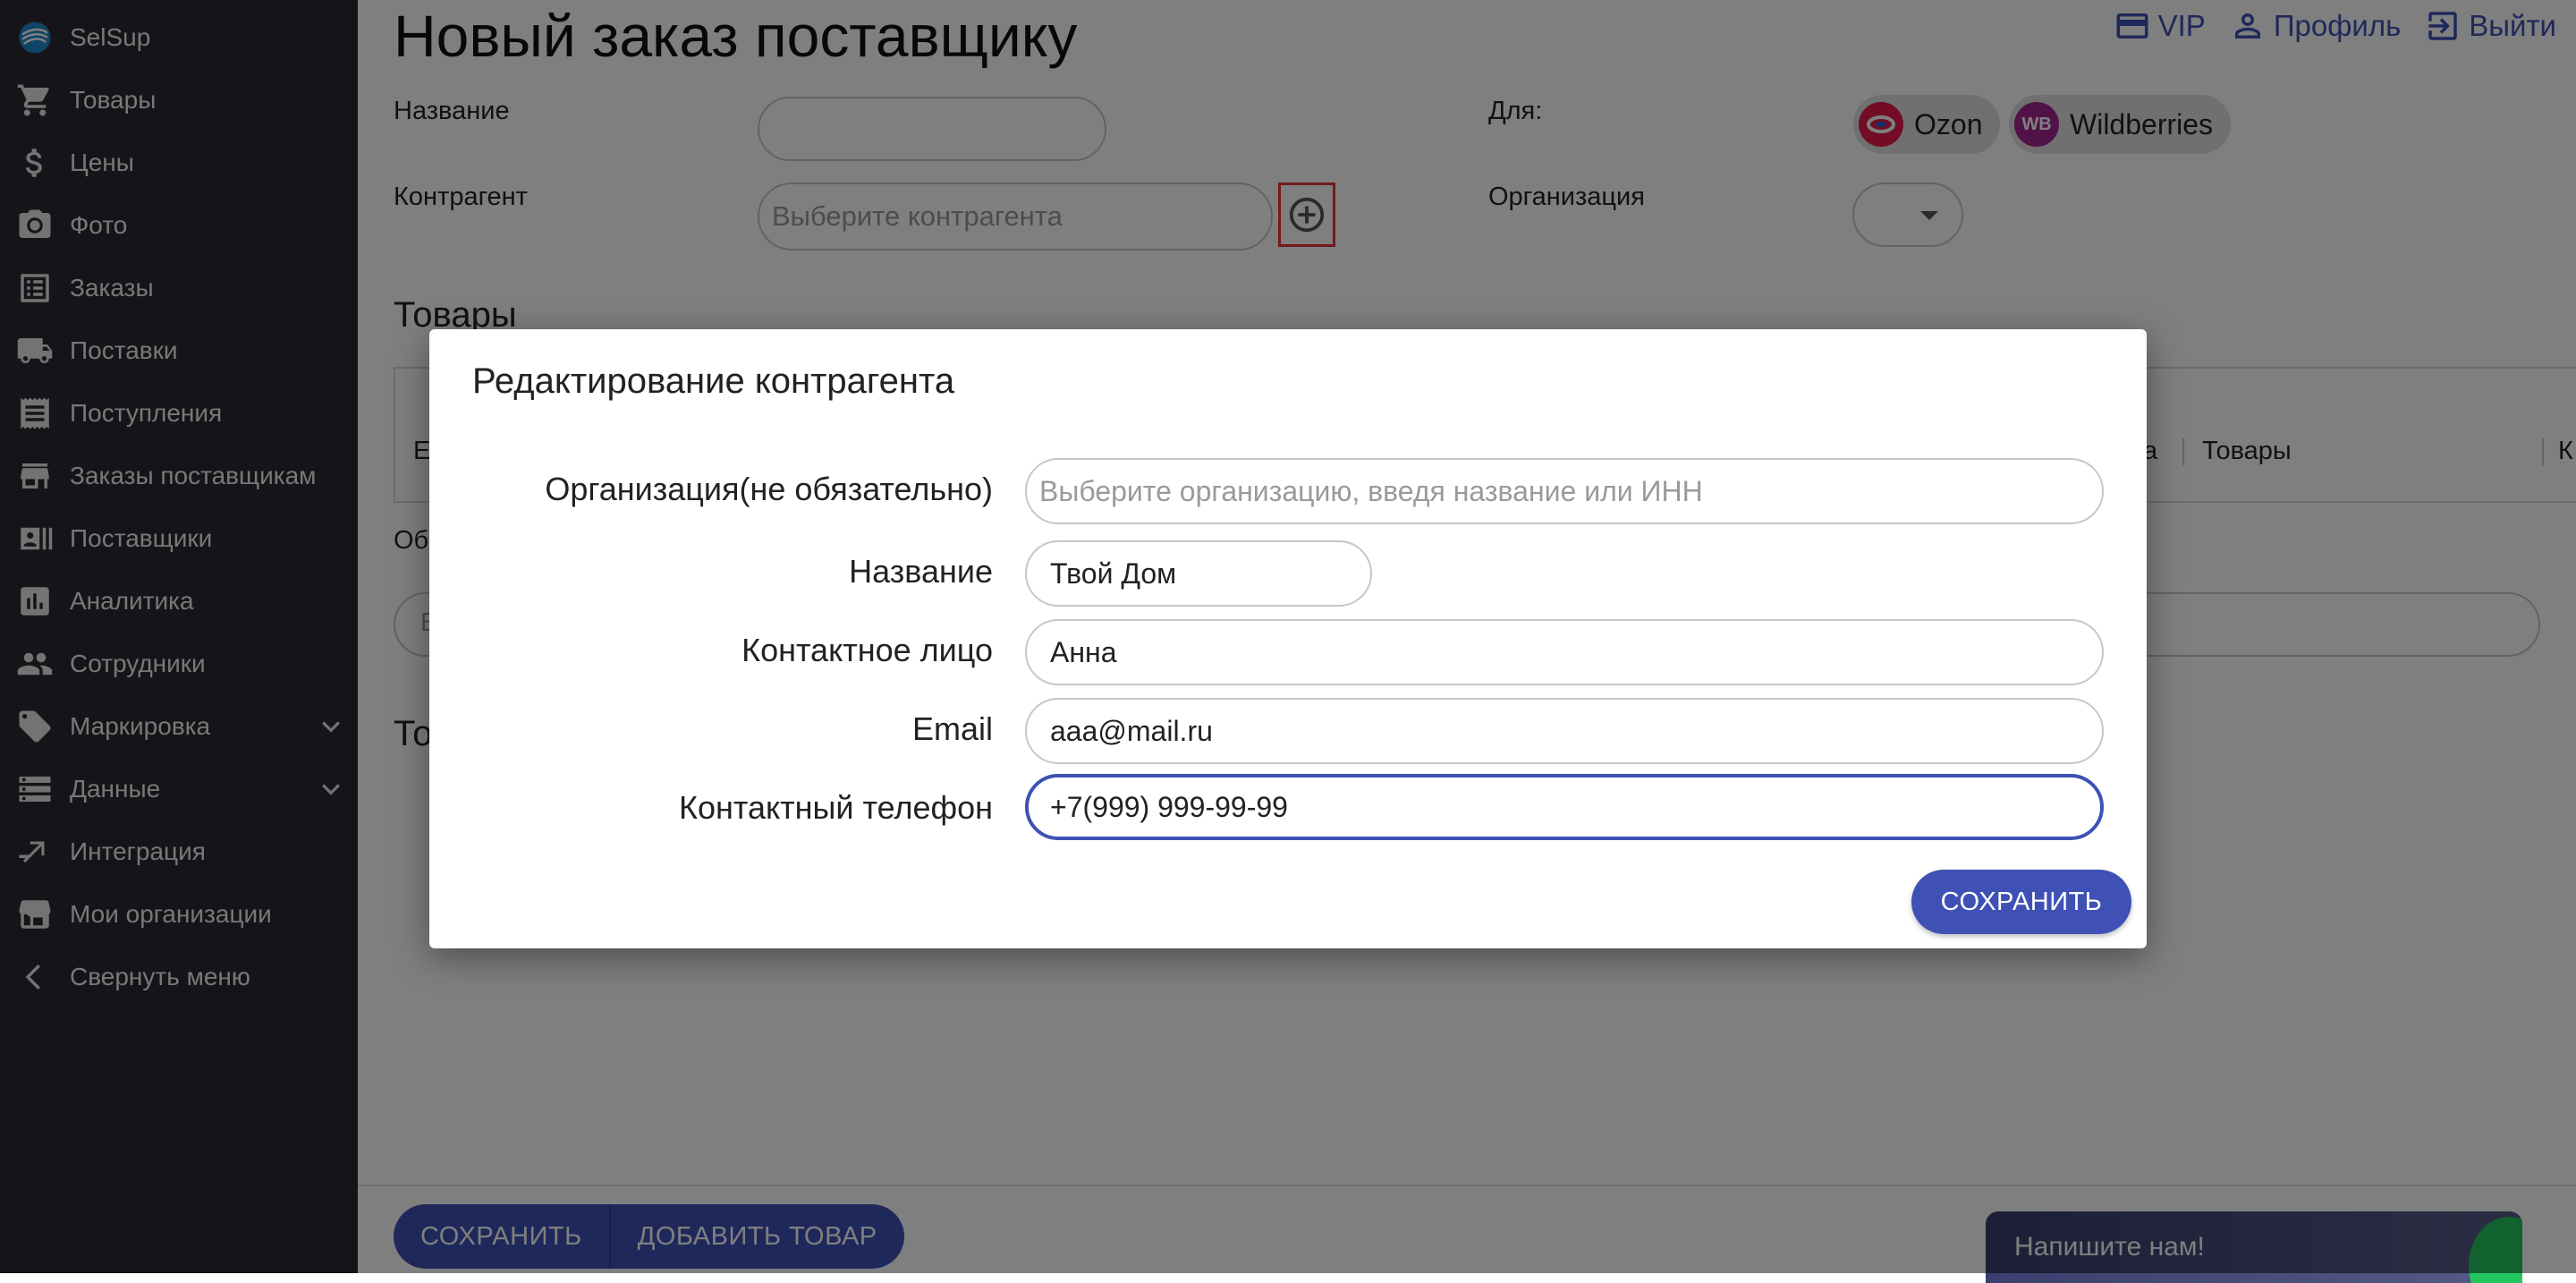 This screenshot has width=2576, height=1283. What do you see at coordinates (1198, 573) in the screenshot?
I see `counterparty-name-input: Твой Дом` at bounding box center [1198, 573].